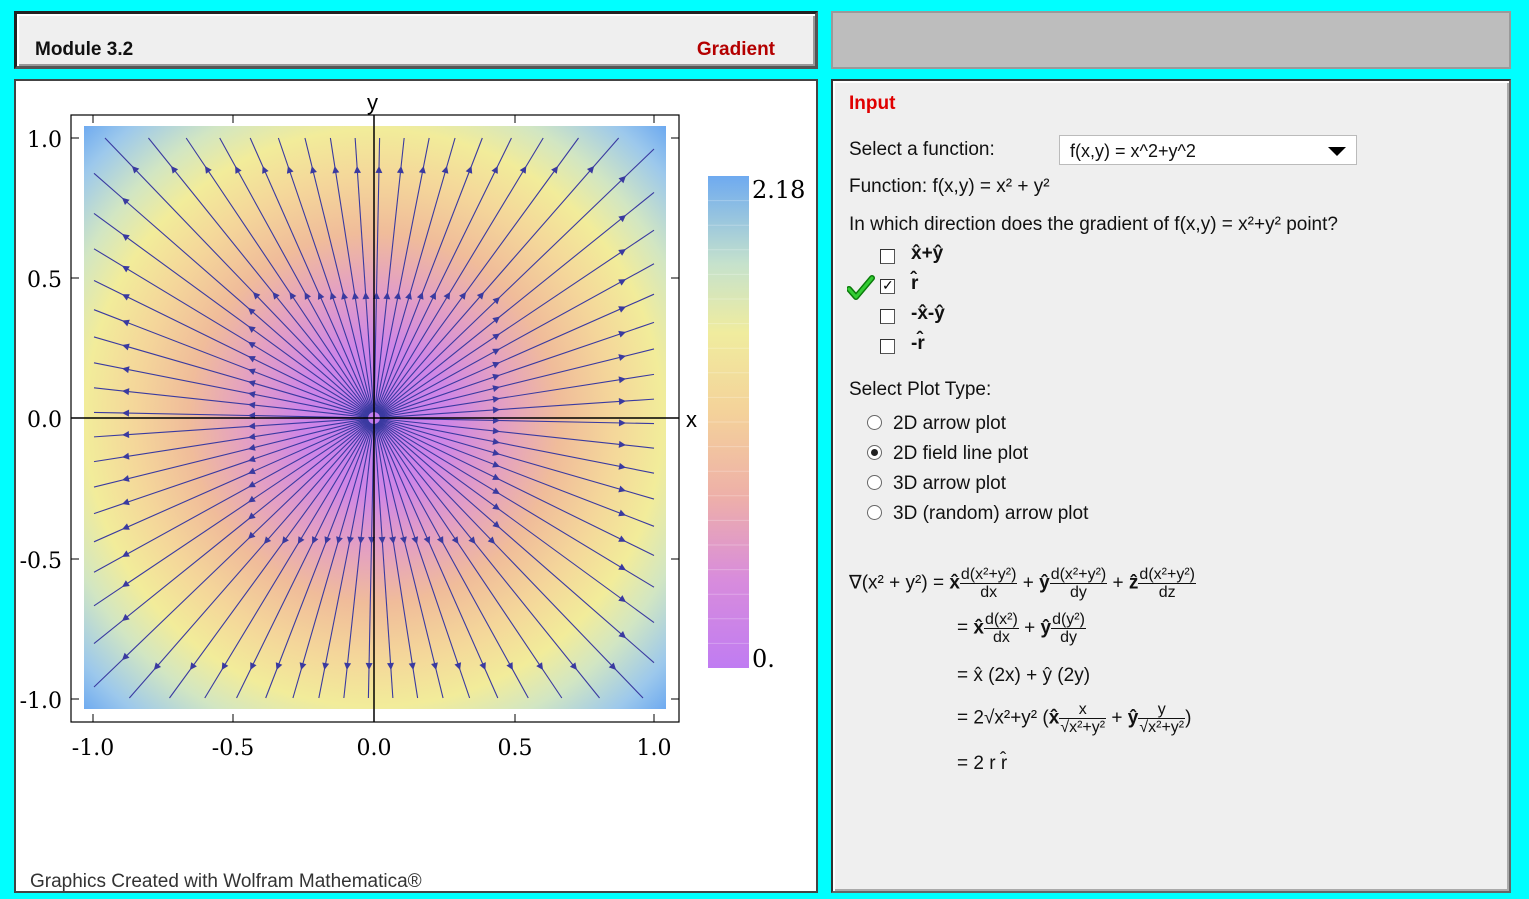 The width and height of the screenshot is (1529, 899). Describe the element at coordinates (860, 290) in the screenshot. I see `checkmark-icon` at that location.